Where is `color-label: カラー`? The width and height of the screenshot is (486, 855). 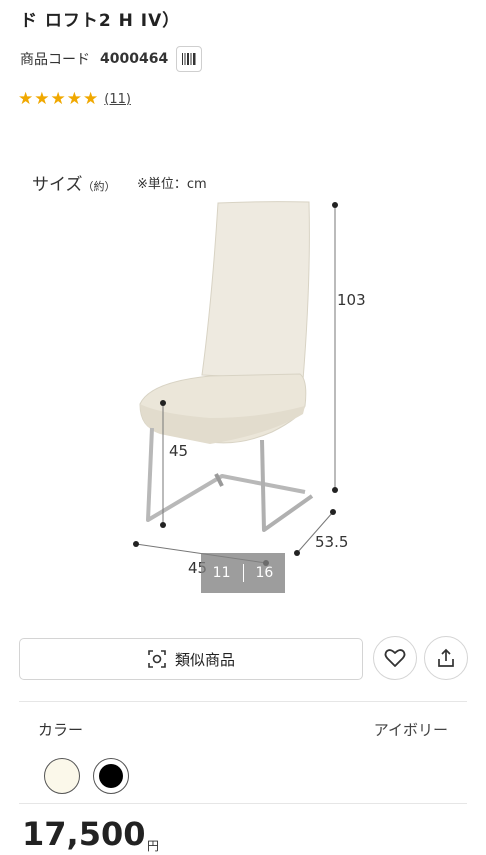 color-label: カラー is located at coordinates (61, 730).